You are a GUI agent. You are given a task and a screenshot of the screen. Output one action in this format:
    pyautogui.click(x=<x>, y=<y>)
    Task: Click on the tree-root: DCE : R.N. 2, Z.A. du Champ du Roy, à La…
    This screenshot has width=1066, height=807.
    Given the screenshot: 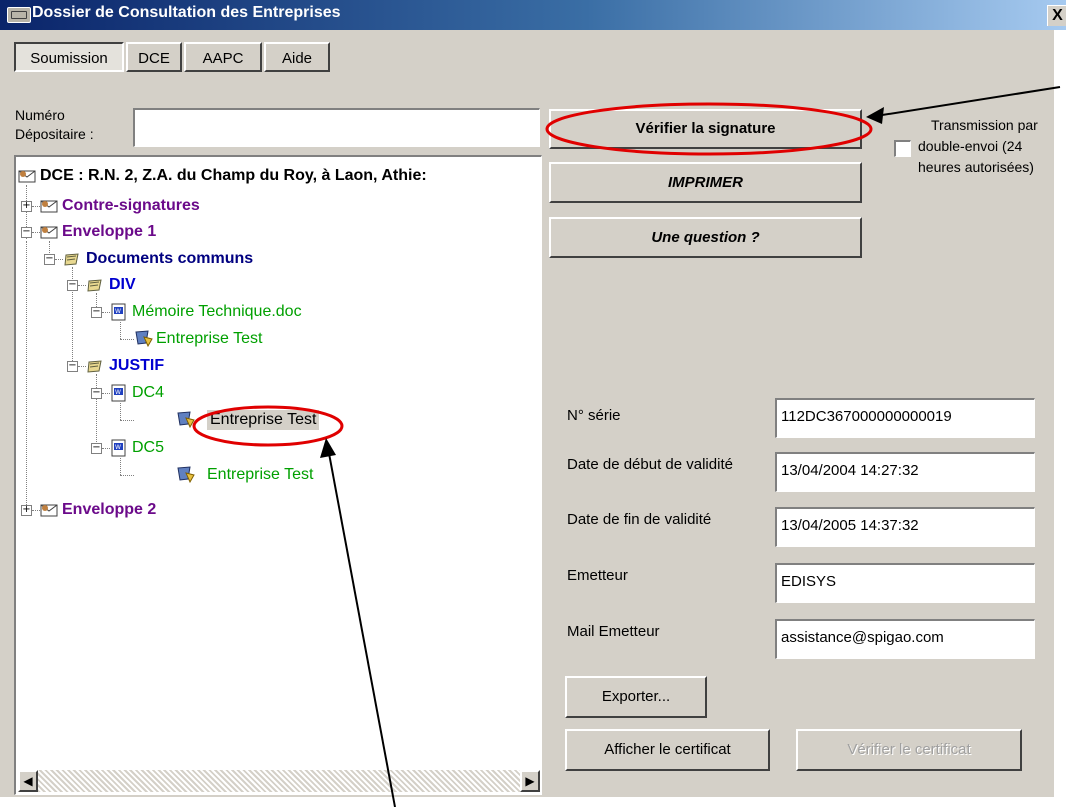 What is the action you would take?
    pyautogui.click(x=233, y=176)
    